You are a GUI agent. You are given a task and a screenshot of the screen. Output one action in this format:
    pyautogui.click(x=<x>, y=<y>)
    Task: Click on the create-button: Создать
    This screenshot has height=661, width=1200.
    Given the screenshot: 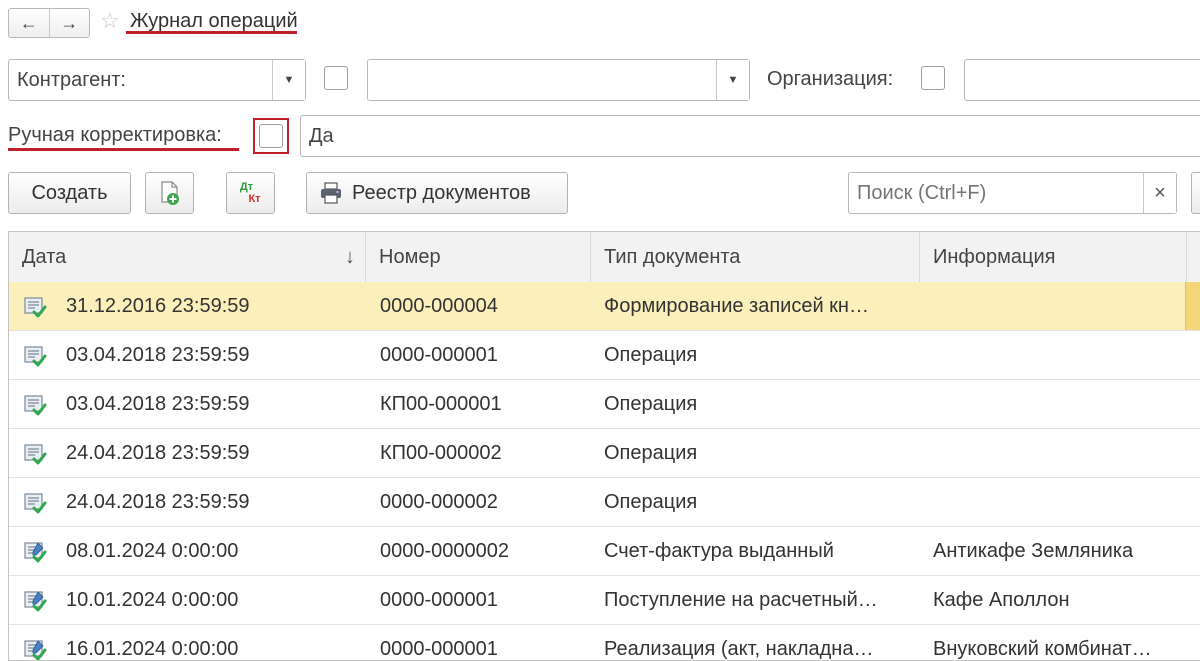 What is the action you would take?
    pyautogui.click(x=69, y=193)
    